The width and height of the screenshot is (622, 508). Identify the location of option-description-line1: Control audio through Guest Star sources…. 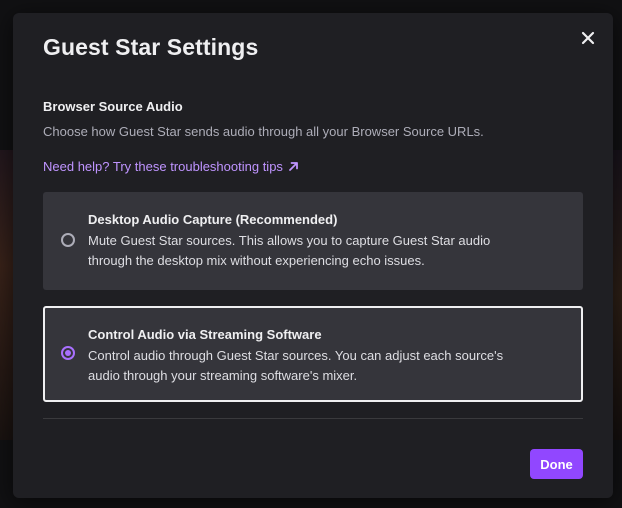
(296, 355).